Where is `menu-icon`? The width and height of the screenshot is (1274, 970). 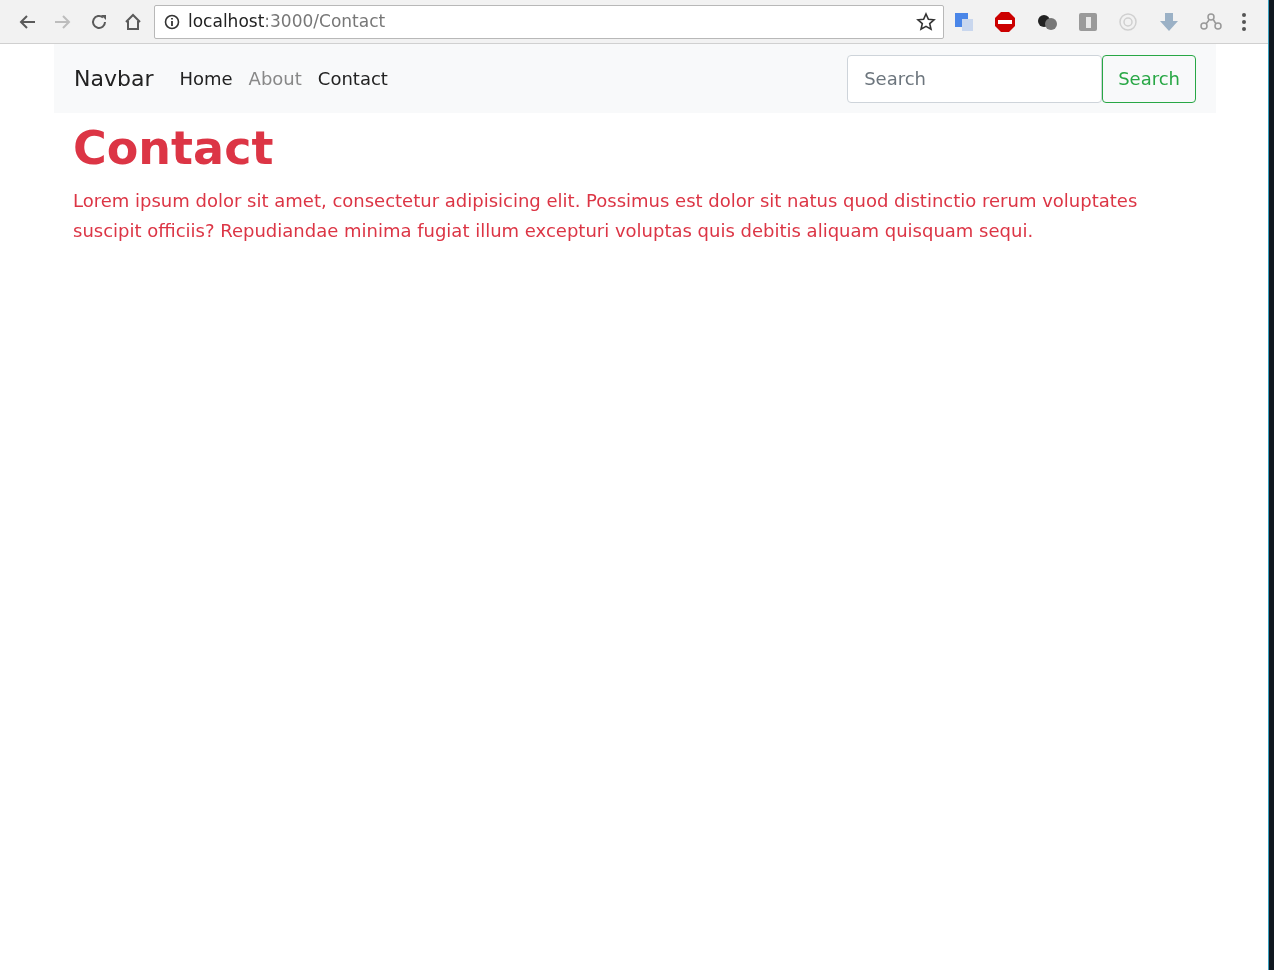 menu-icon is located at coordinates (1244, 21).